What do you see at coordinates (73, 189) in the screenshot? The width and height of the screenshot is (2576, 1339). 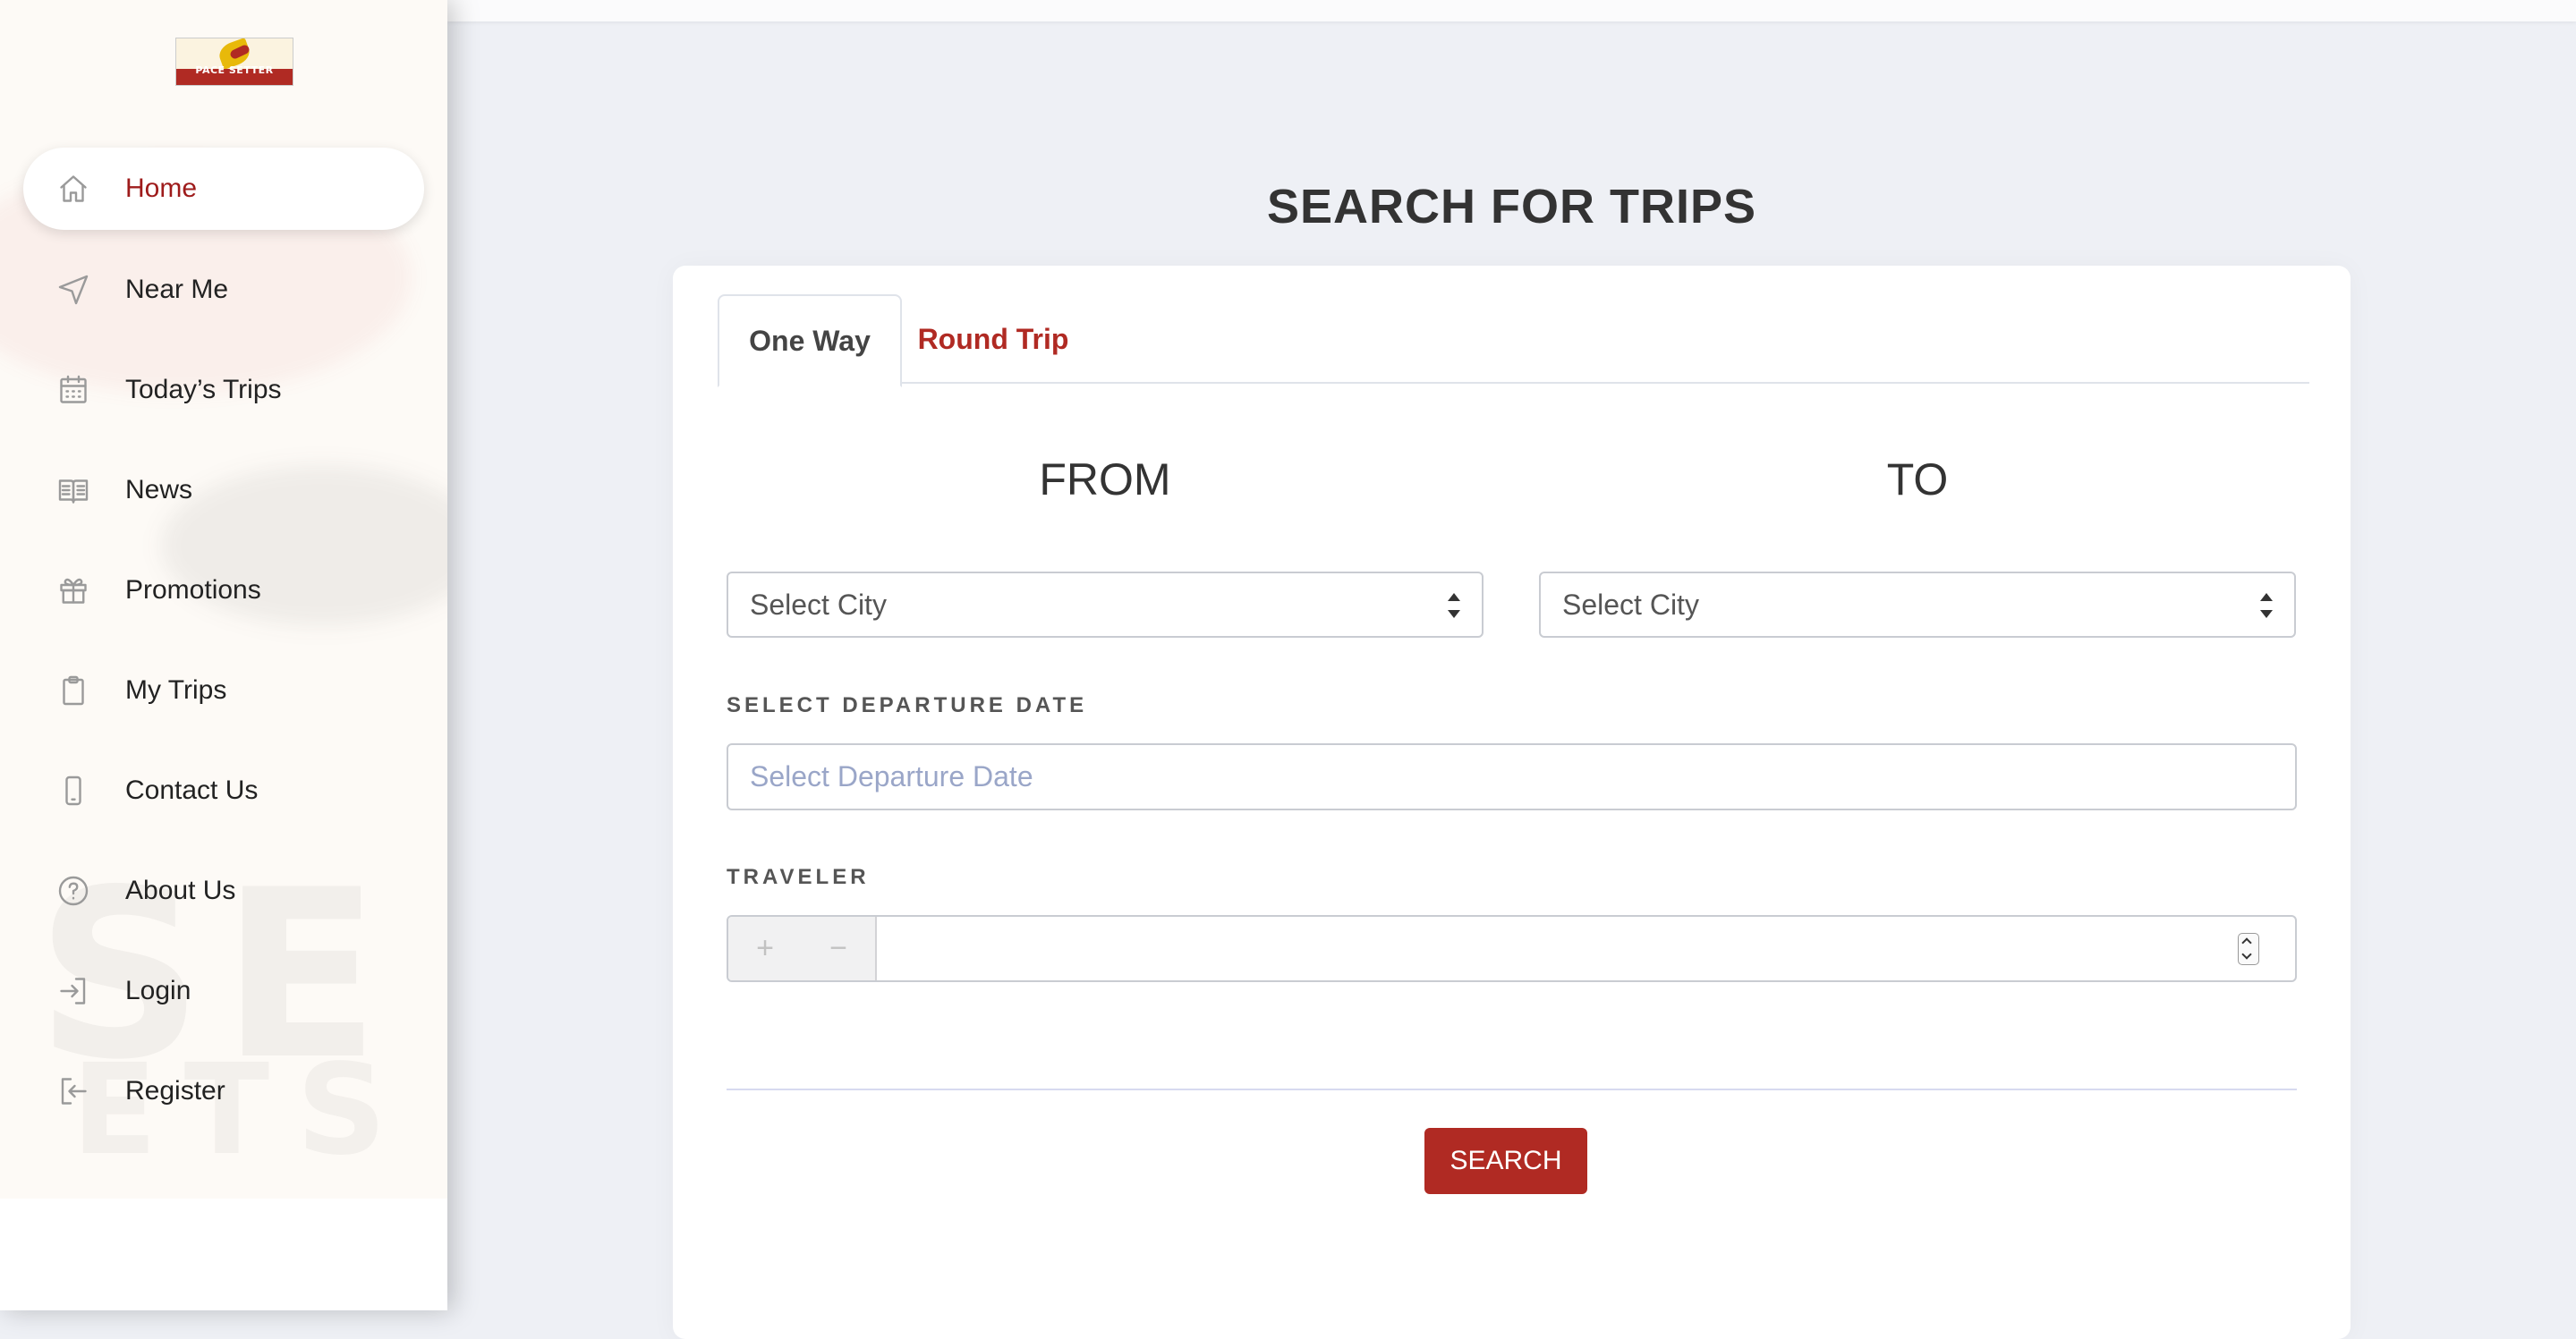 I see `home-icon` at bounding box center [73, 189].